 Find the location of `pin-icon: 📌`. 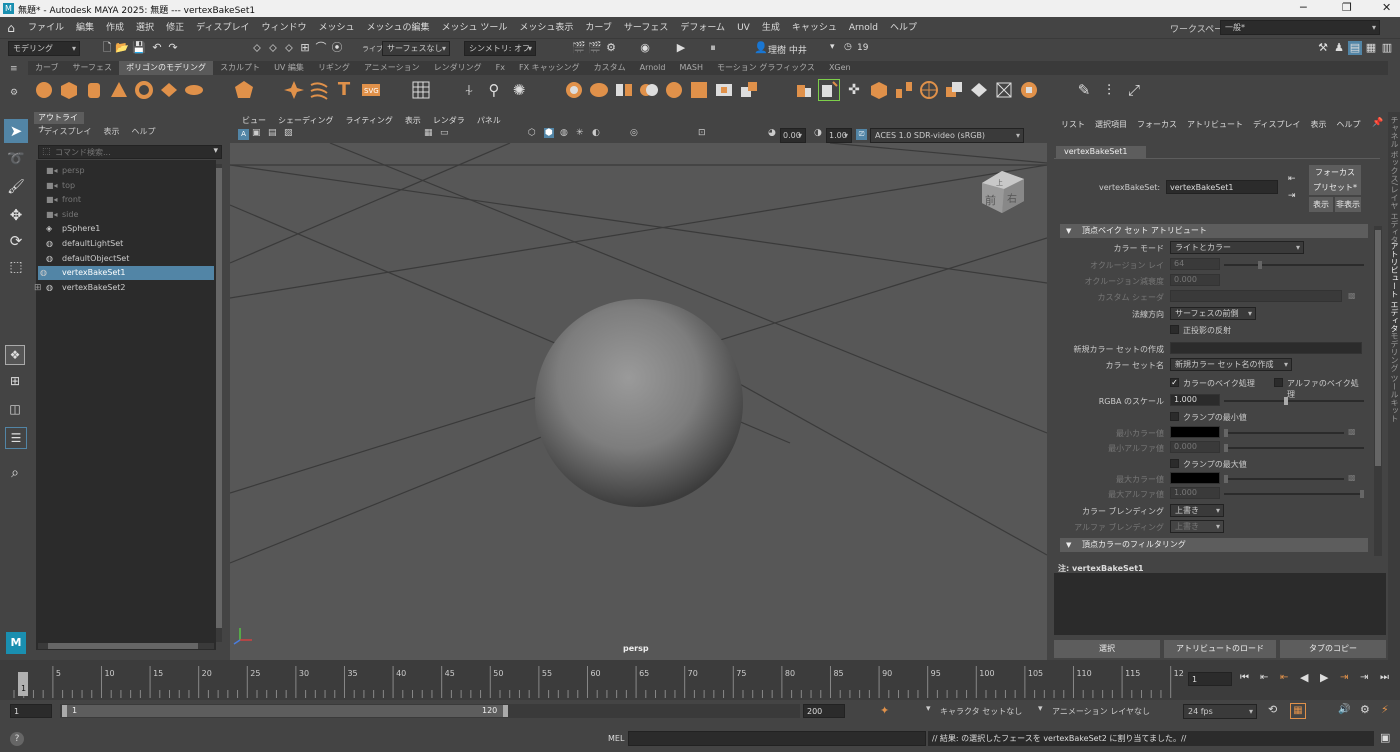

pin-icon: 📌 is located at coordinates (1377, 123).